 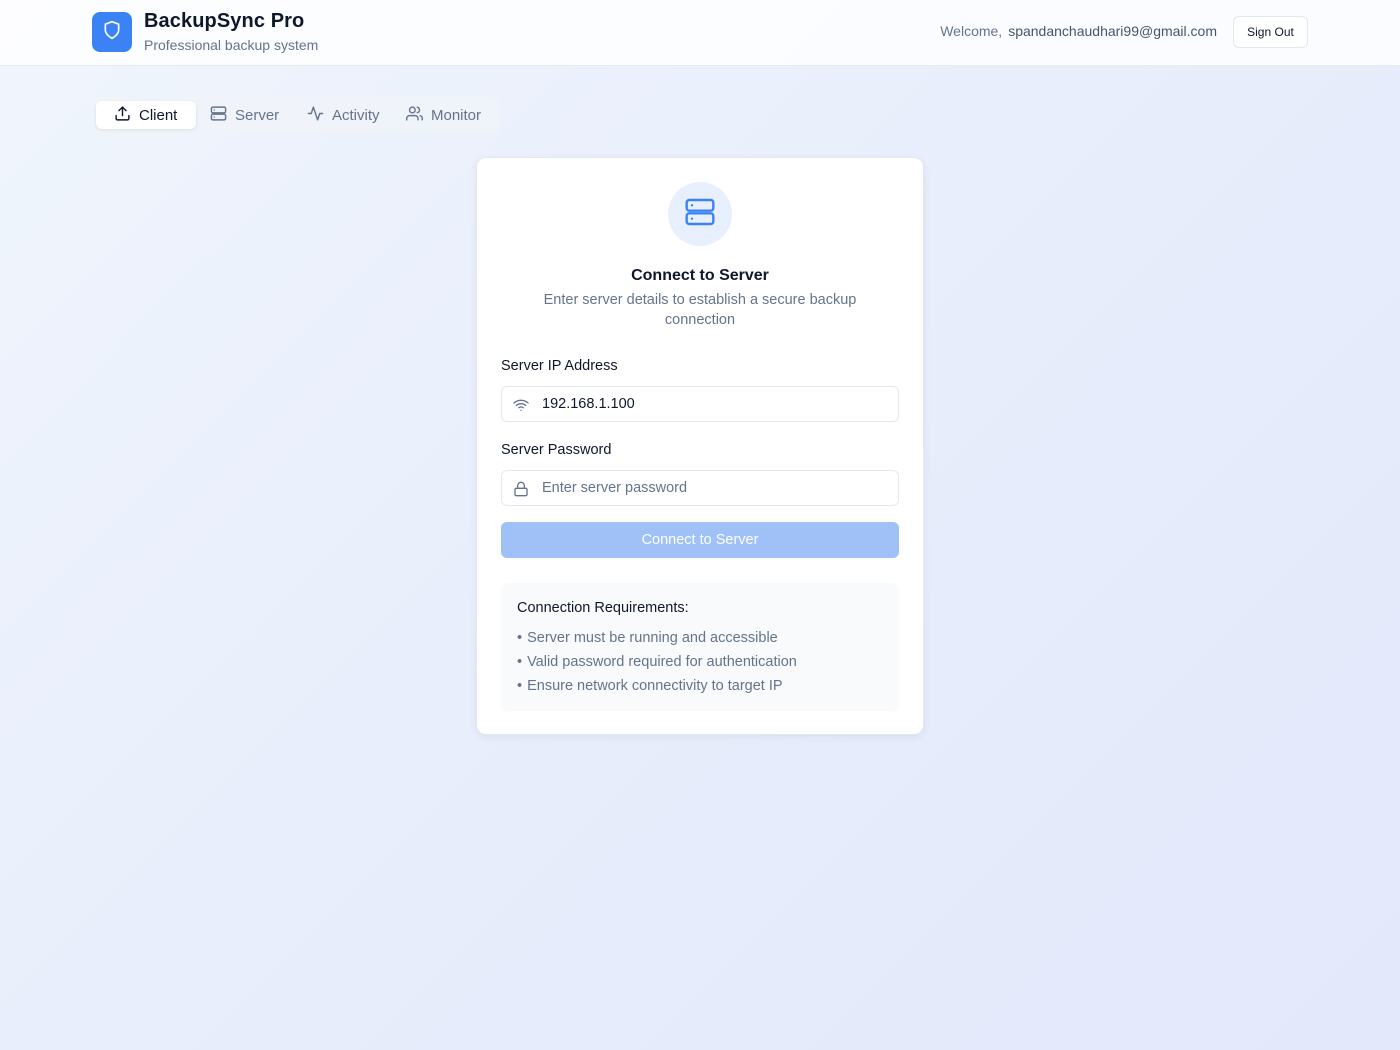 I want to click on server-badge, so click(x=700, y=214).